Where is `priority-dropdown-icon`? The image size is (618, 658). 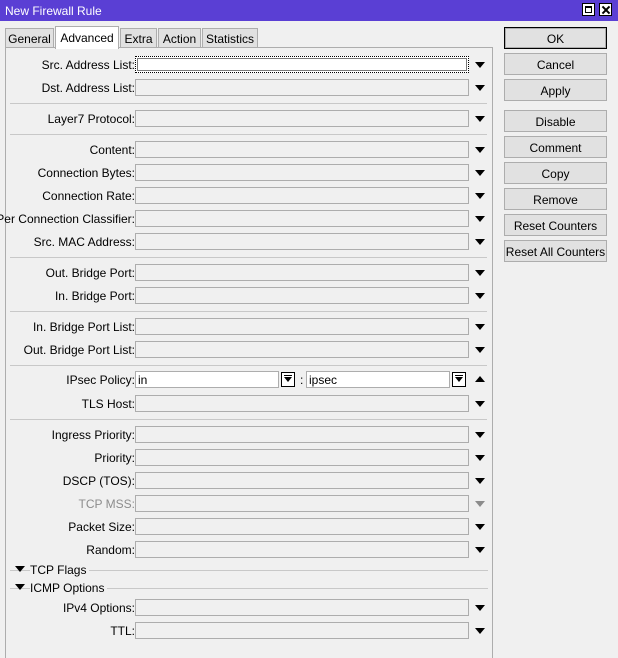
priority-dropdown-icon is located at coordinates (480, 458).